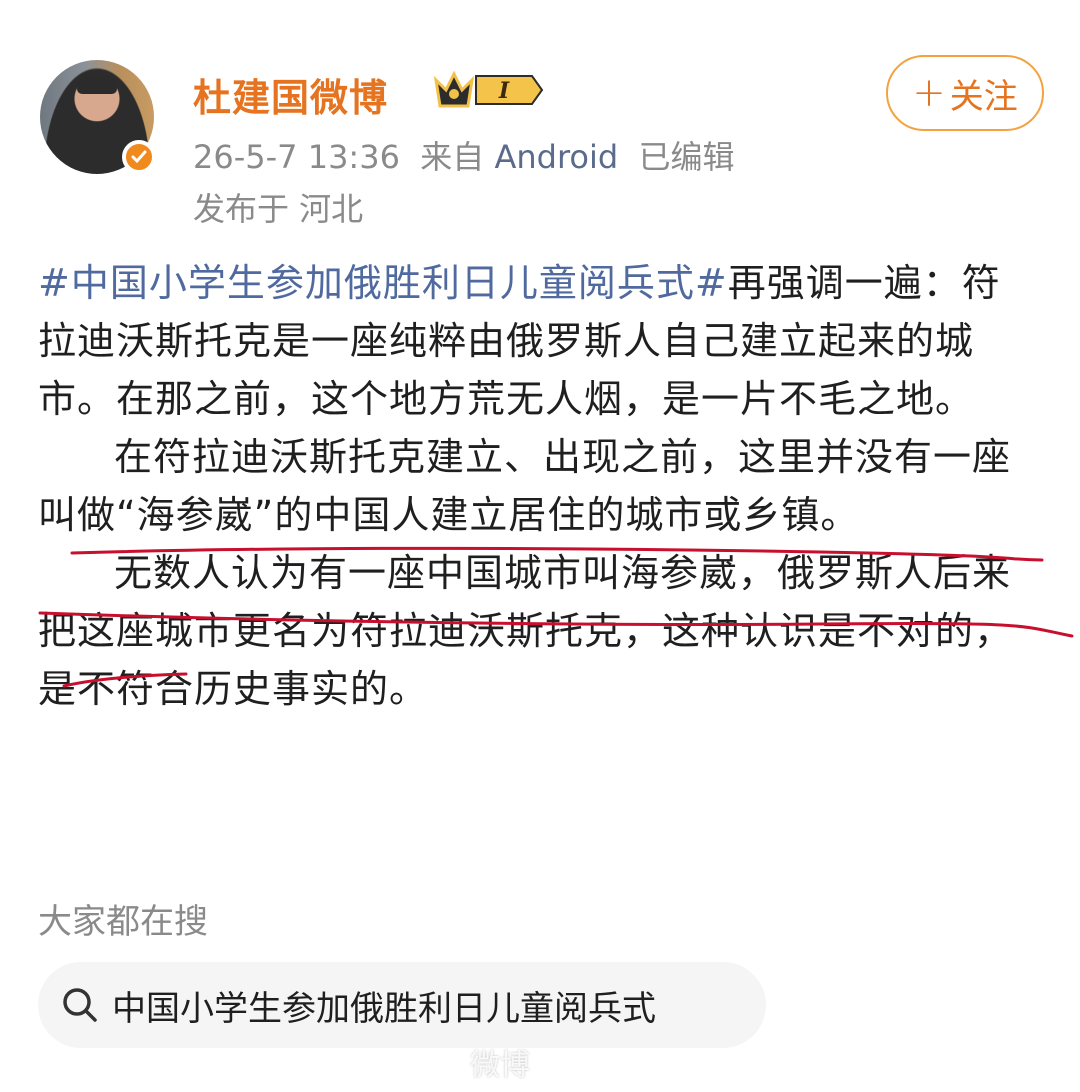  What do you see at coordinates (296, 157) in the screenshot?
I see `post-timestamp: 26-5-7 13:36` at bounding box center [296, 157].